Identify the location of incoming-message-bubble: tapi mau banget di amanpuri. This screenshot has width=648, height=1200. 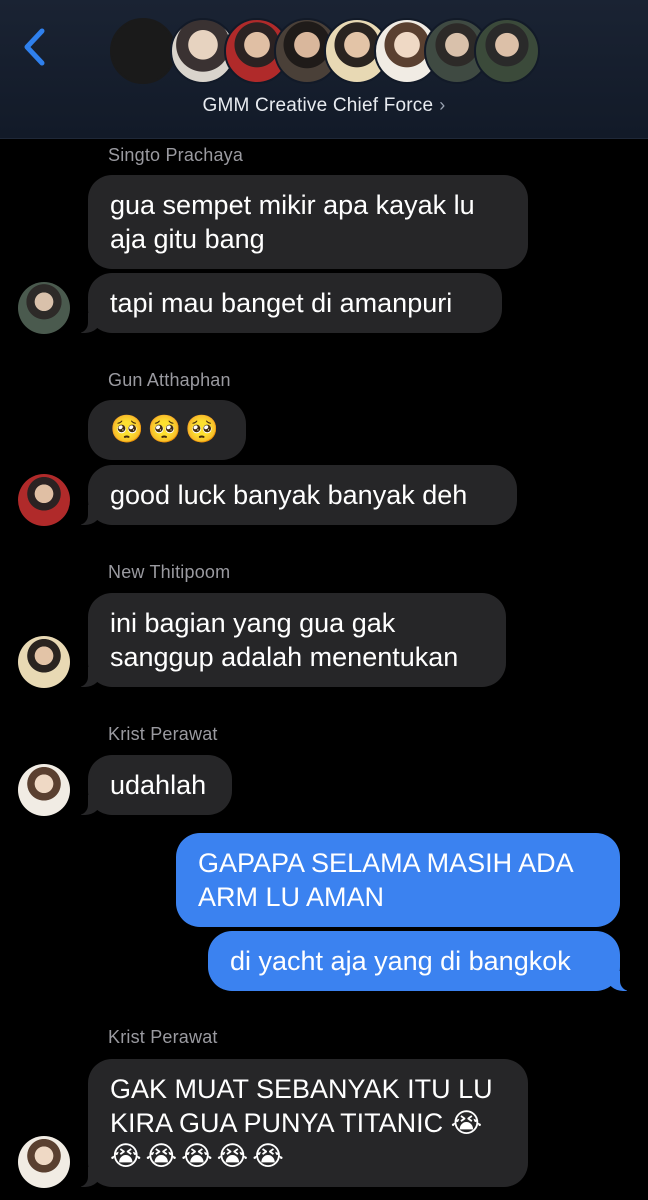
(290, 303).